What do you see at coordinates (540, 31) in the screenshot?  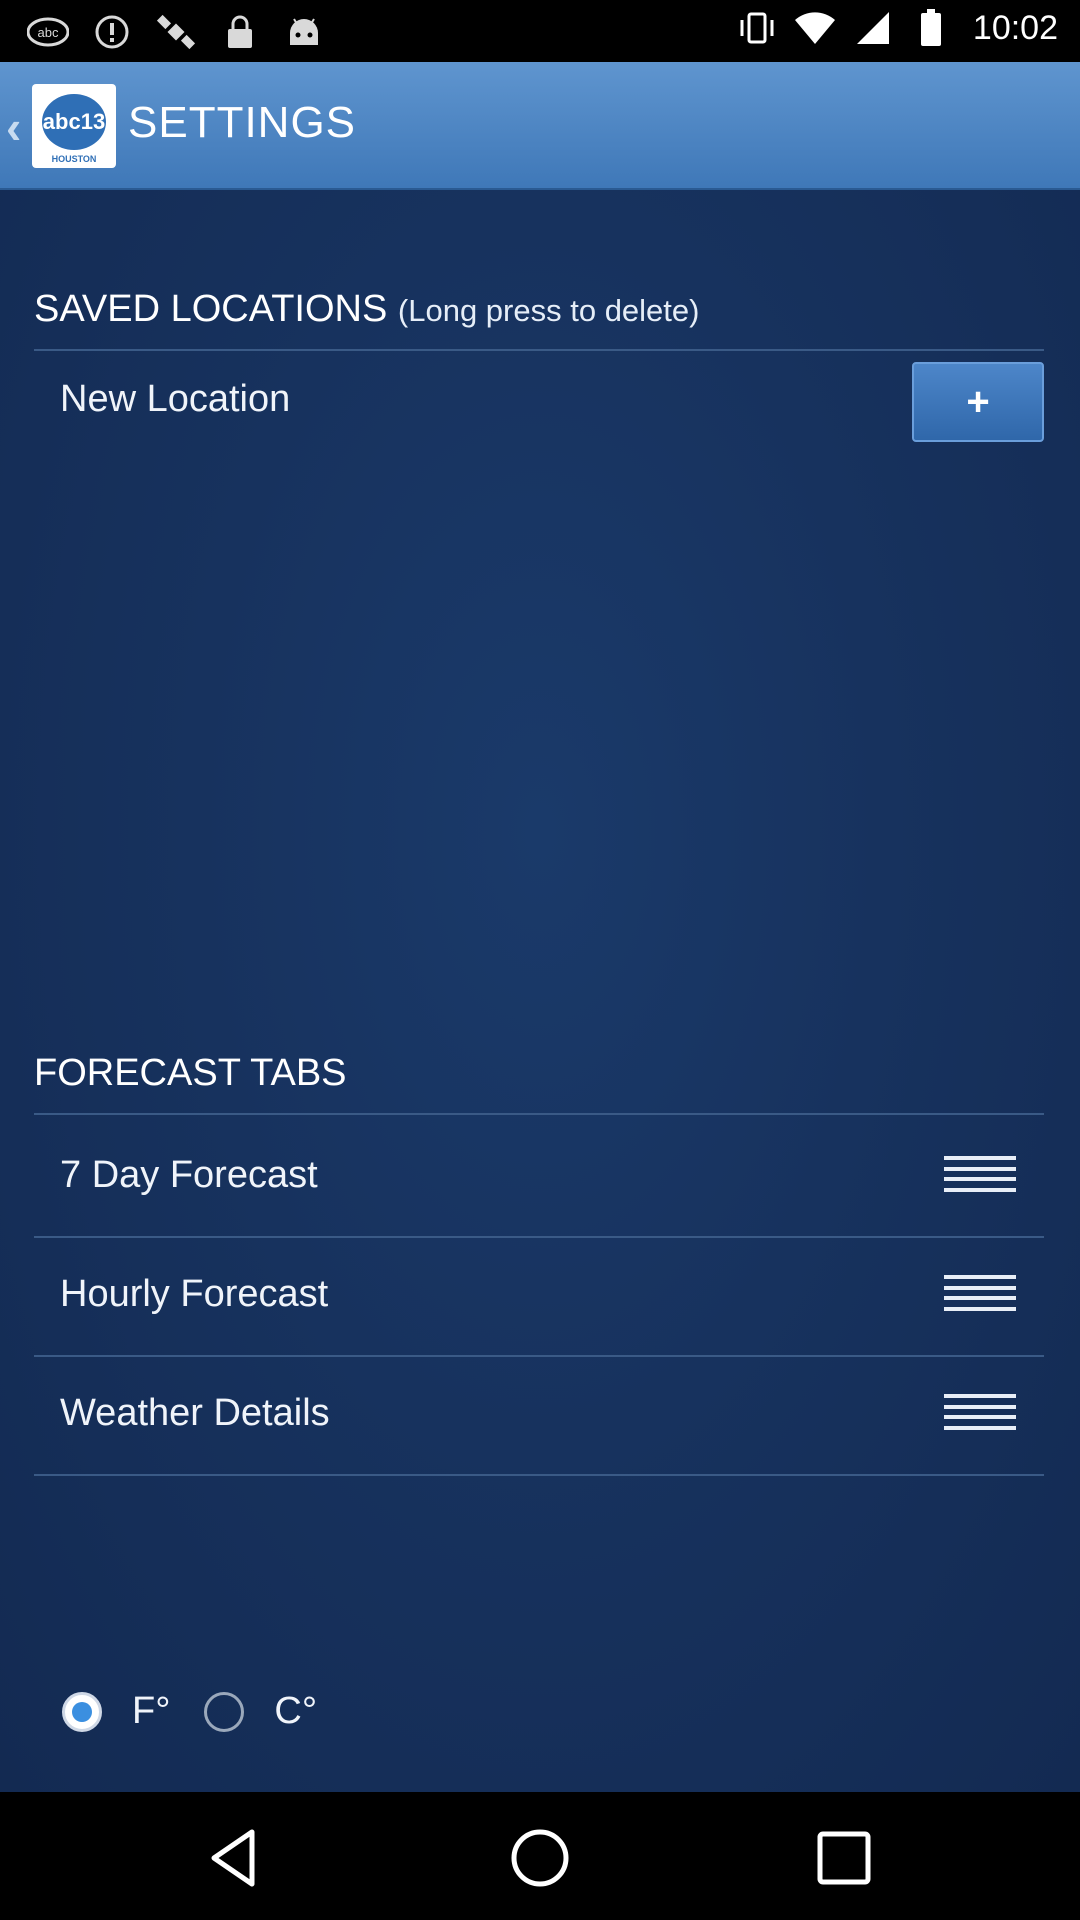 I see `status-bar: abc 10:02` at bounding box center [540, 31].